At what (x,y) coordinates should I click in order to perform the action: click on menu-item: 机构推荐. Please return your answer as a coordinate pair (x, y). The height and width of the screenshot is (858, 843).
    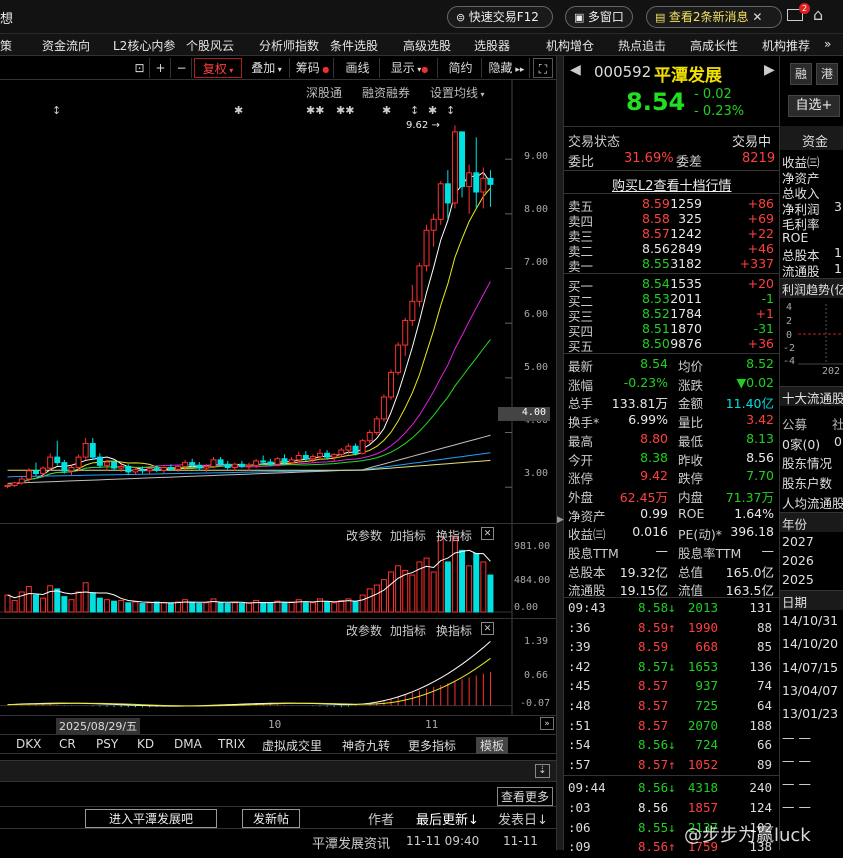
    Looking at the image, I should click on (786, 45).